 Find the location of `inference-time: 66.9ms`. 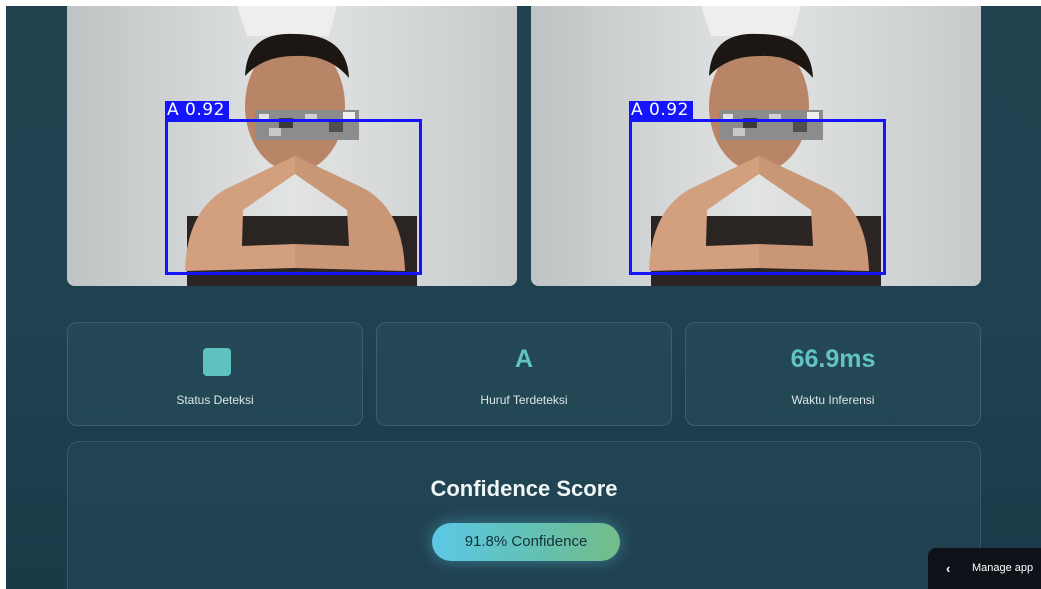

inference-time: 66.9ms is located at coordinates (833, 359).